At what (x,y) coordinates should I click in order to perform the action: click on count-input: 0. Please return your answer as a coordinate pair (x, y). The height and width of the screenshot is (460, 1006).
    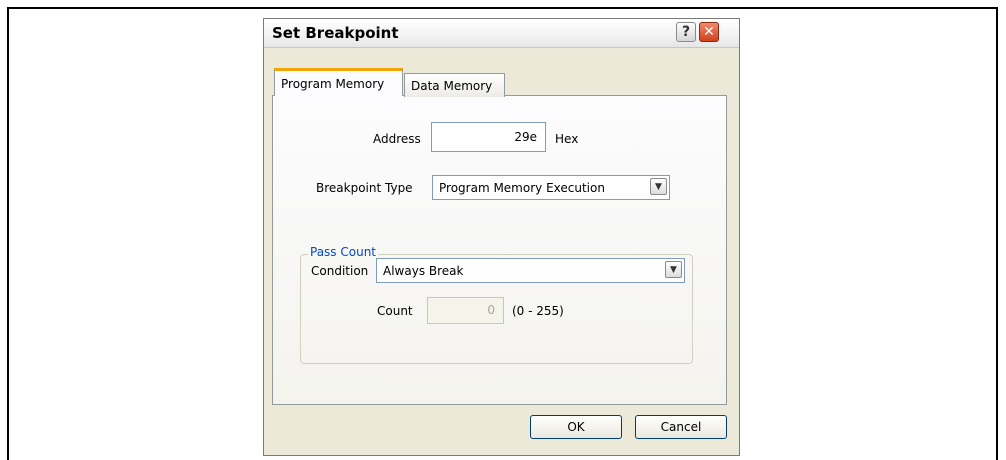
    Looking at the image, I should click on (465, 310).